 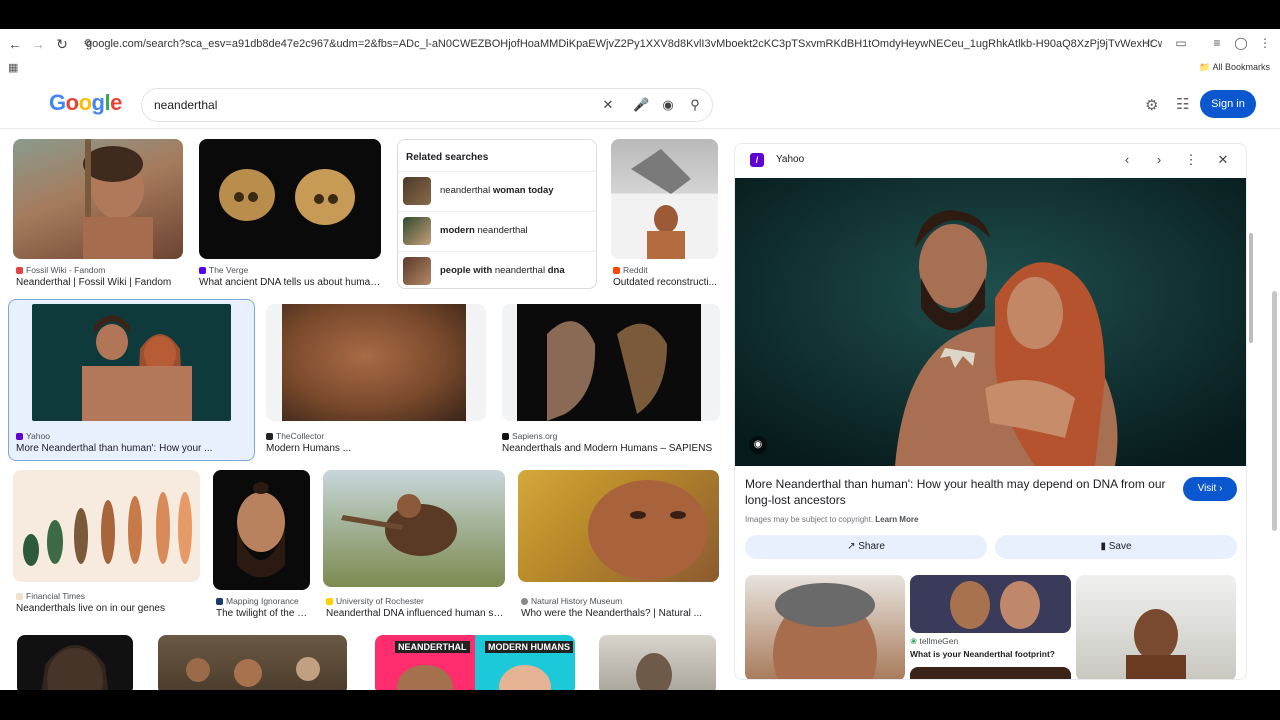 I want to click on apps-icon: ☷, so click(x=1182, y=104).